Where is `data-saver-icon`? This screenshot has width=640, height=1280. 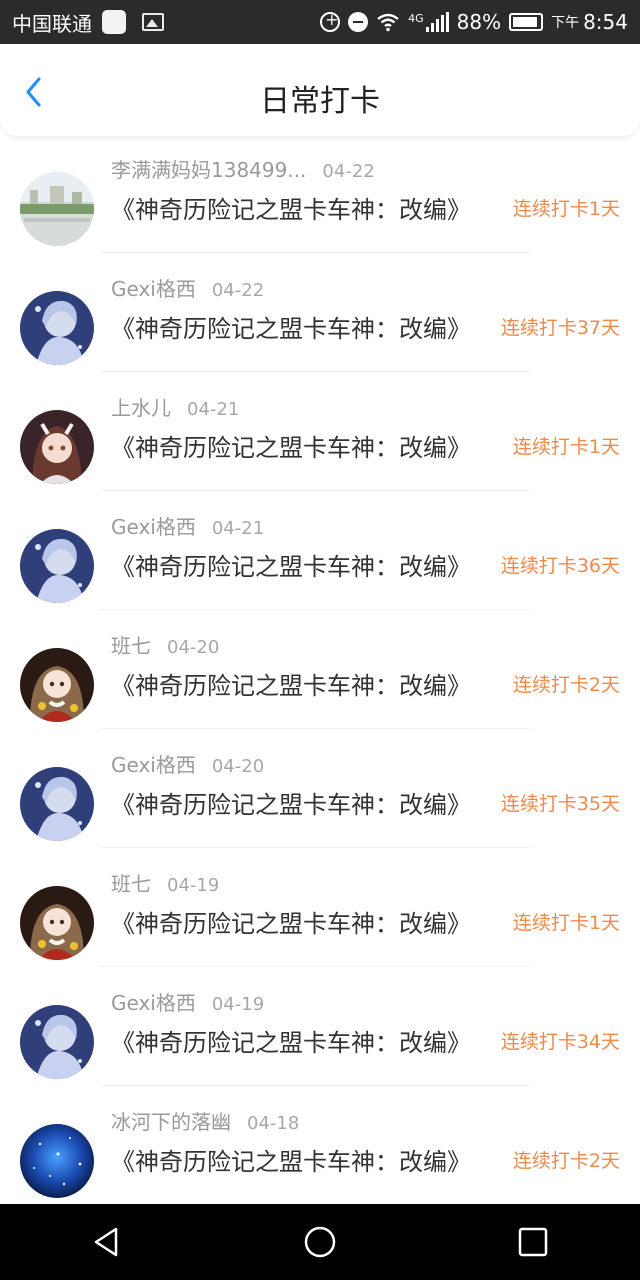
data-saver-icon is located at coordinates (330, 21).